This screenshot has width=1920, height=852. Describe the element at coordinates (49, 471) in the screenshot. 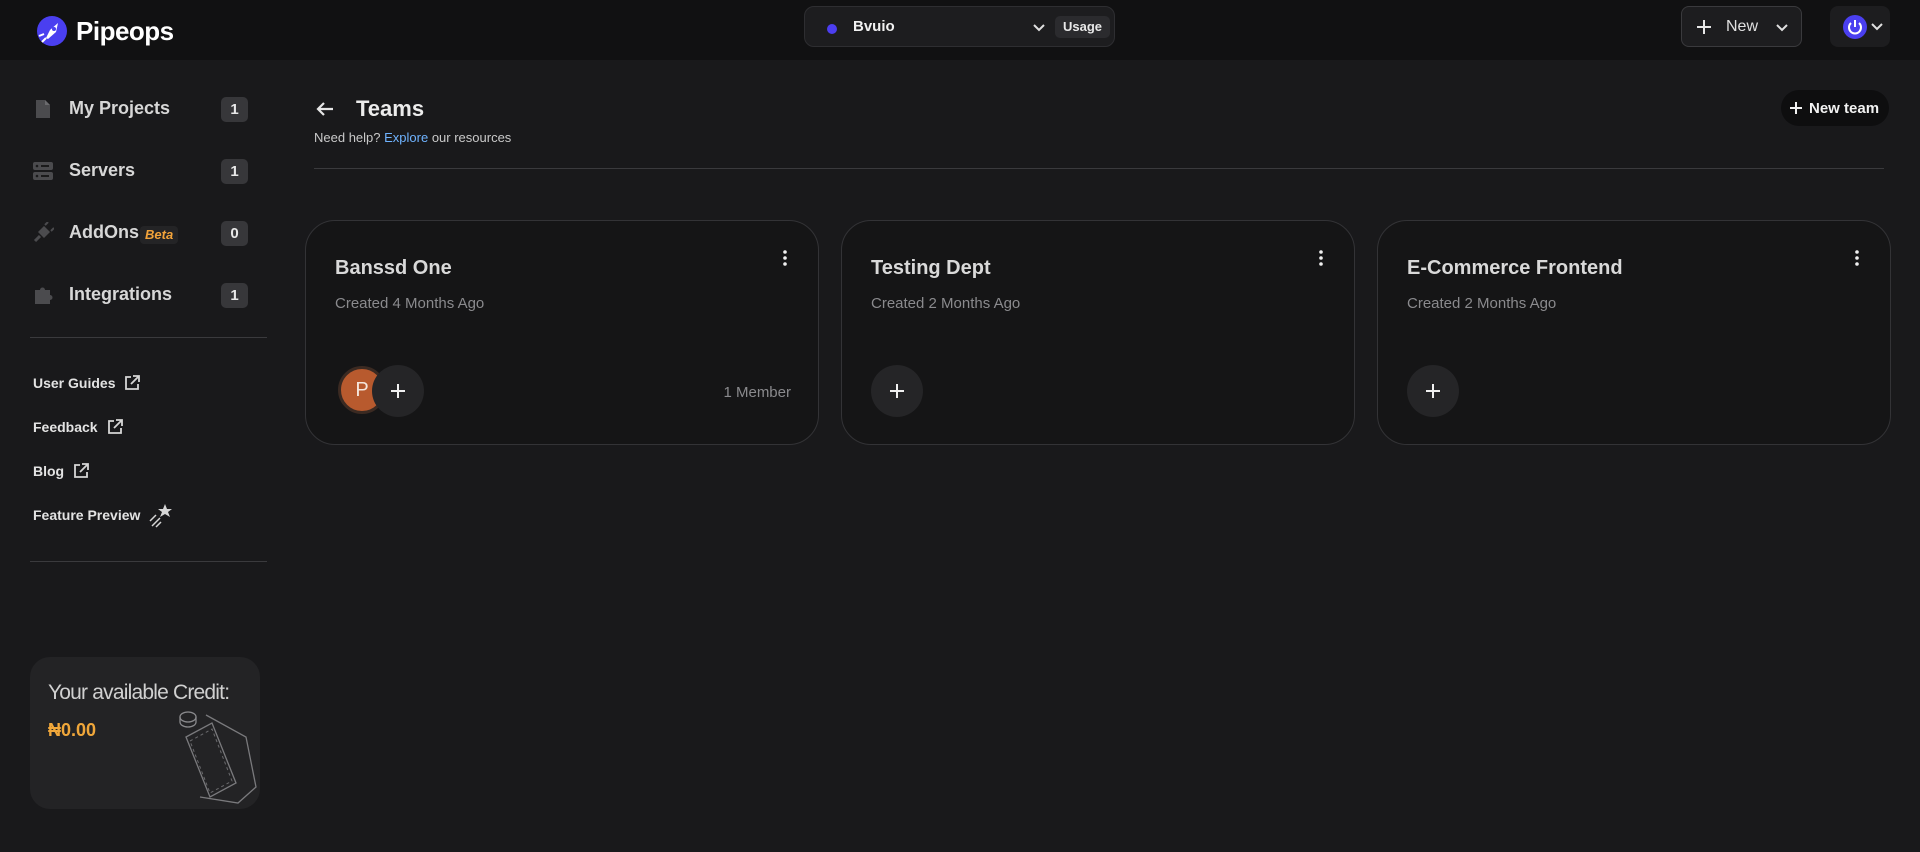

I see `link-label: Blog` at that location.